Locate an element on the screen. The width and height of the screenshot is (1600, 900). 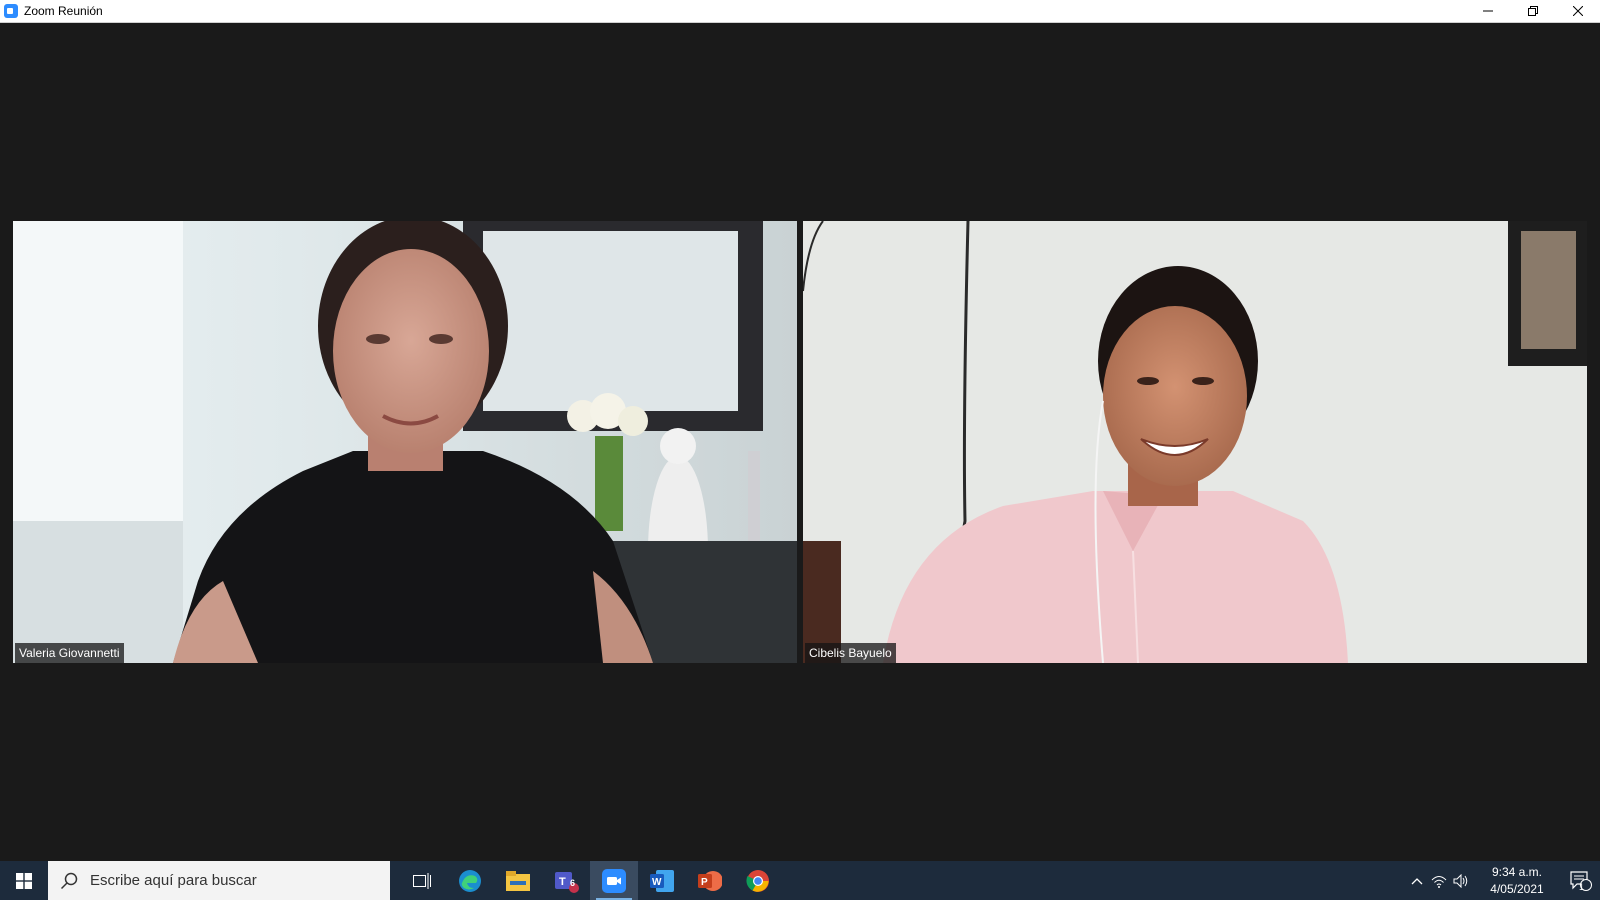
edge-icon is located at coordinates (470, 880).